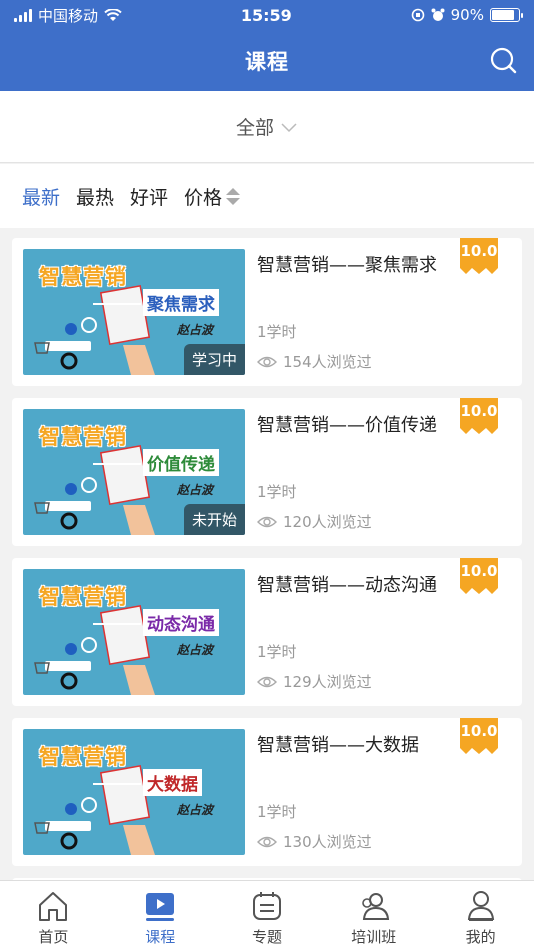 Image resolution: width=534 pixels, height=950 pixels. Describe the element at coordinates (23, 15) in the screenshot. I see `signal-icon` at that location.